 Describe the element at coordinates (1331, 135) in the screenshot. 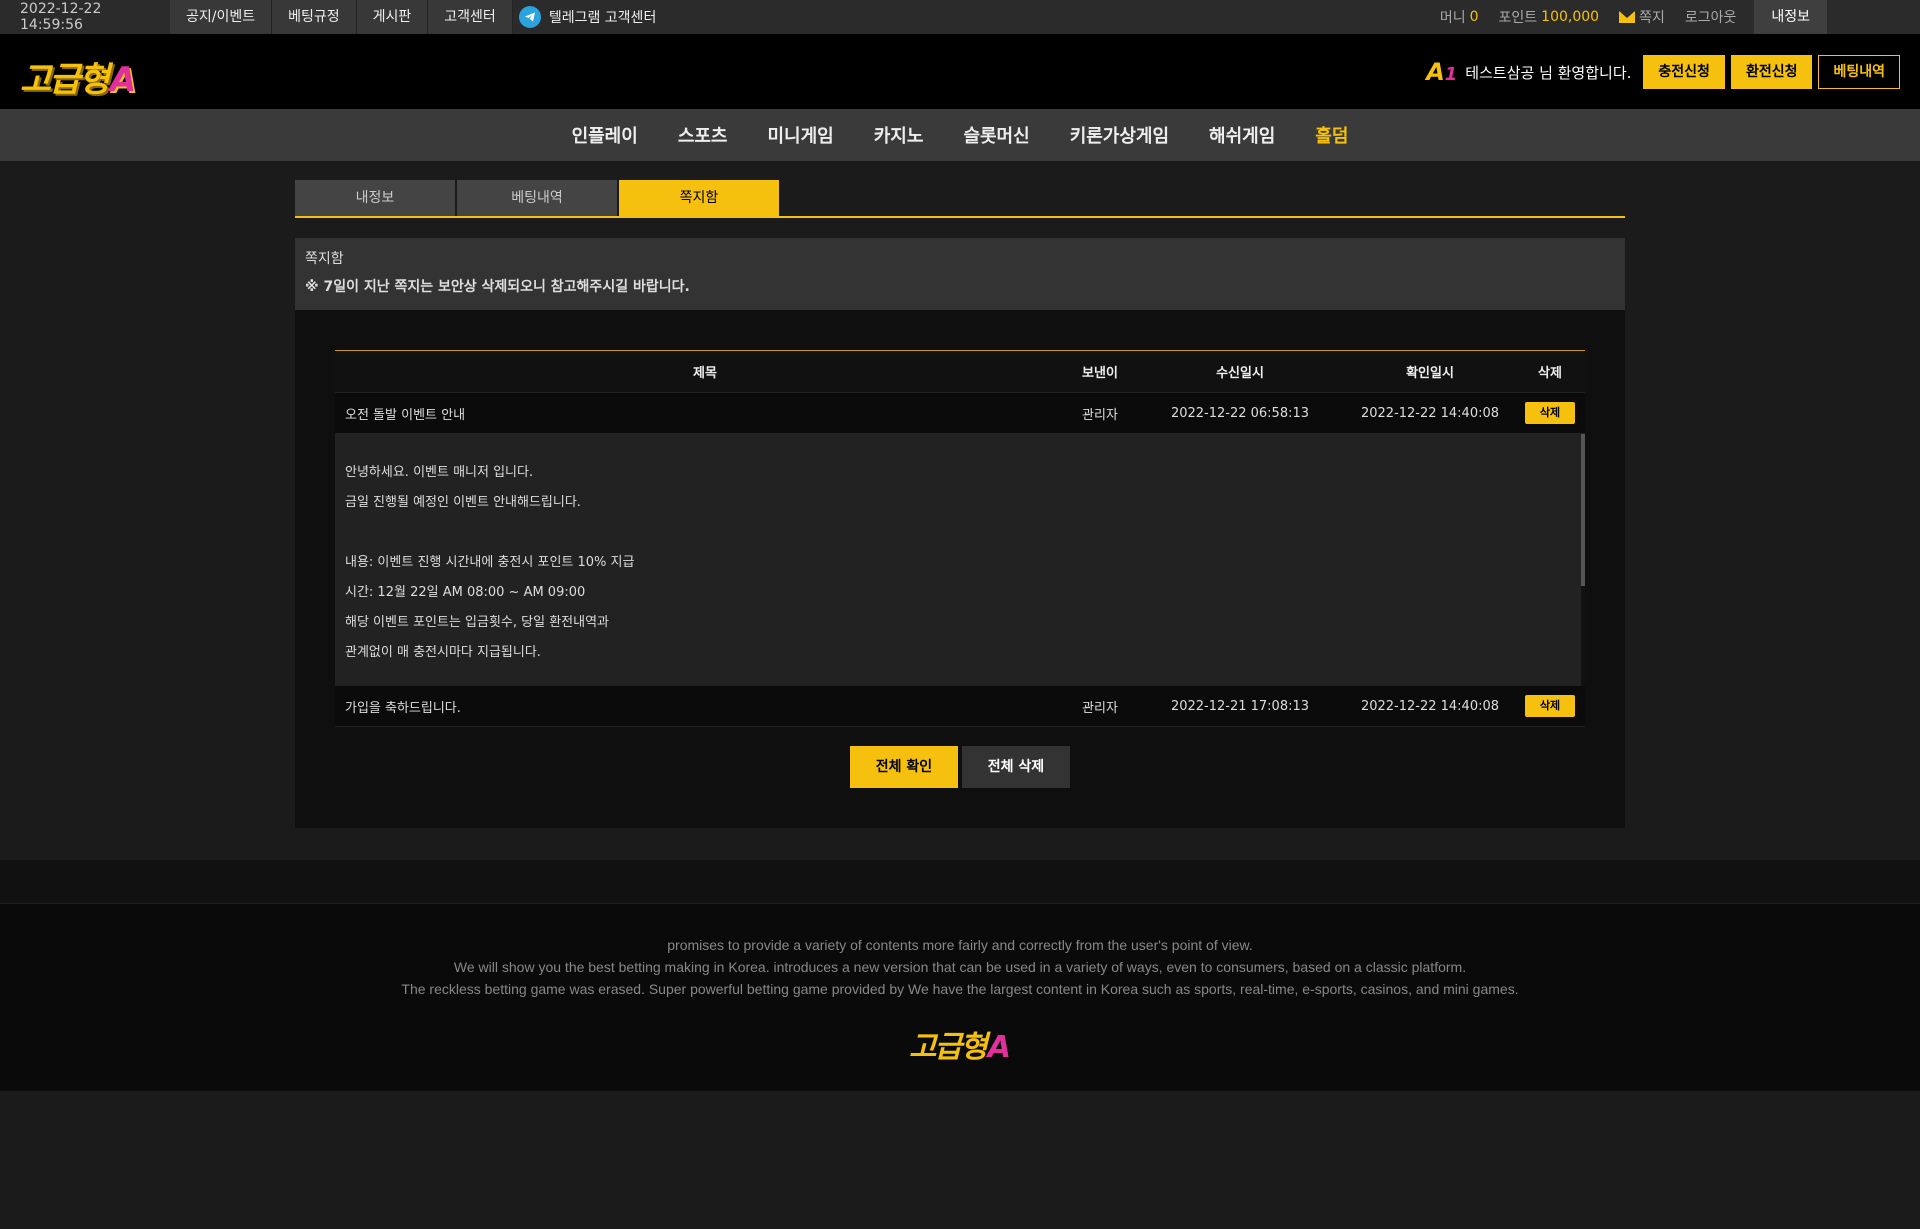

I see `nav-holdem: 홀덤` at that location.